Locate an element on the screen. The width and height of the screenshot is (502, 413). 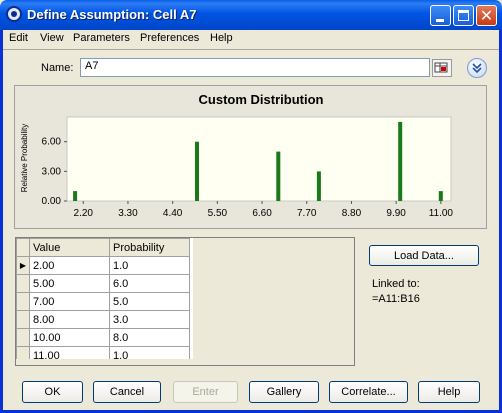
x-tick-label: 5.50 is located at coordinates (218, 213).